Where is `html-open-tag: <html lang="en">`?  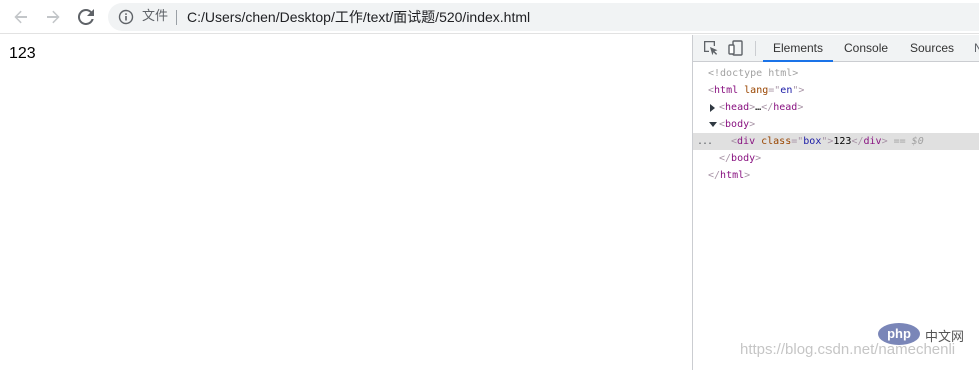 html-open-tag: <html lang="en"> is located at coordinates (756, 90).